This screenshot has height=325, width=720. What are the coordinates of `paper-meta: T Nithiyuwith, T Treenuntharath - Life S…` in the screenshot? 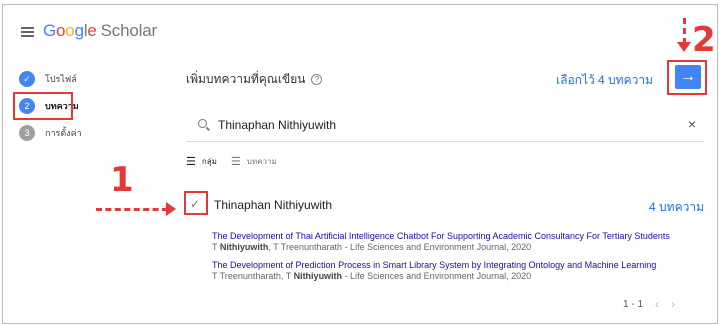 It's located at (441, 247).